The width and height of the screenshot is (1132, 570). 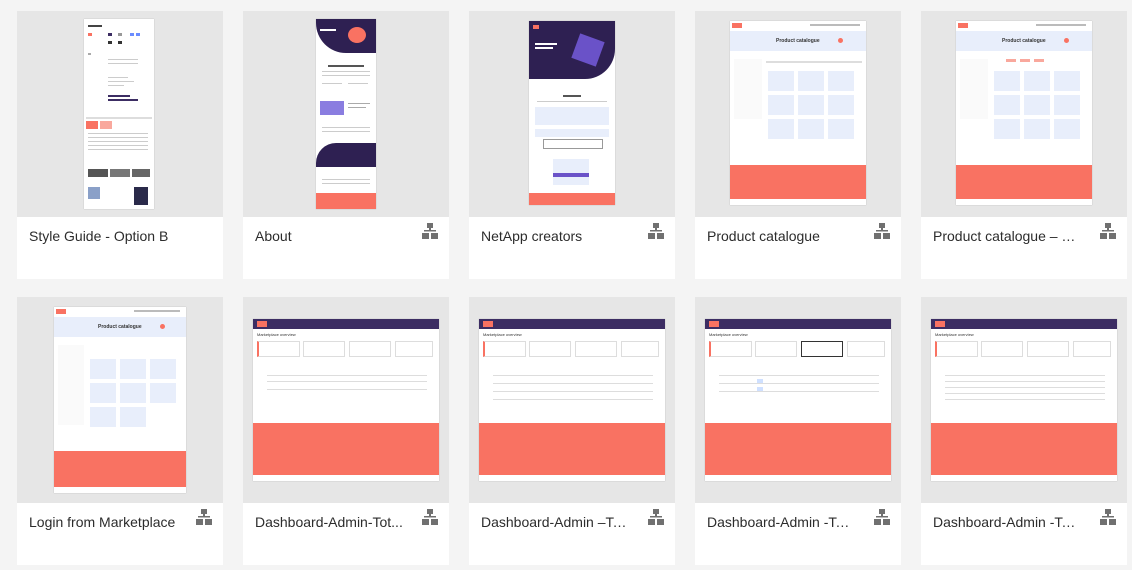 I want to click on product-catalogue-page: Product catalogue, so click(x=798, y=113).